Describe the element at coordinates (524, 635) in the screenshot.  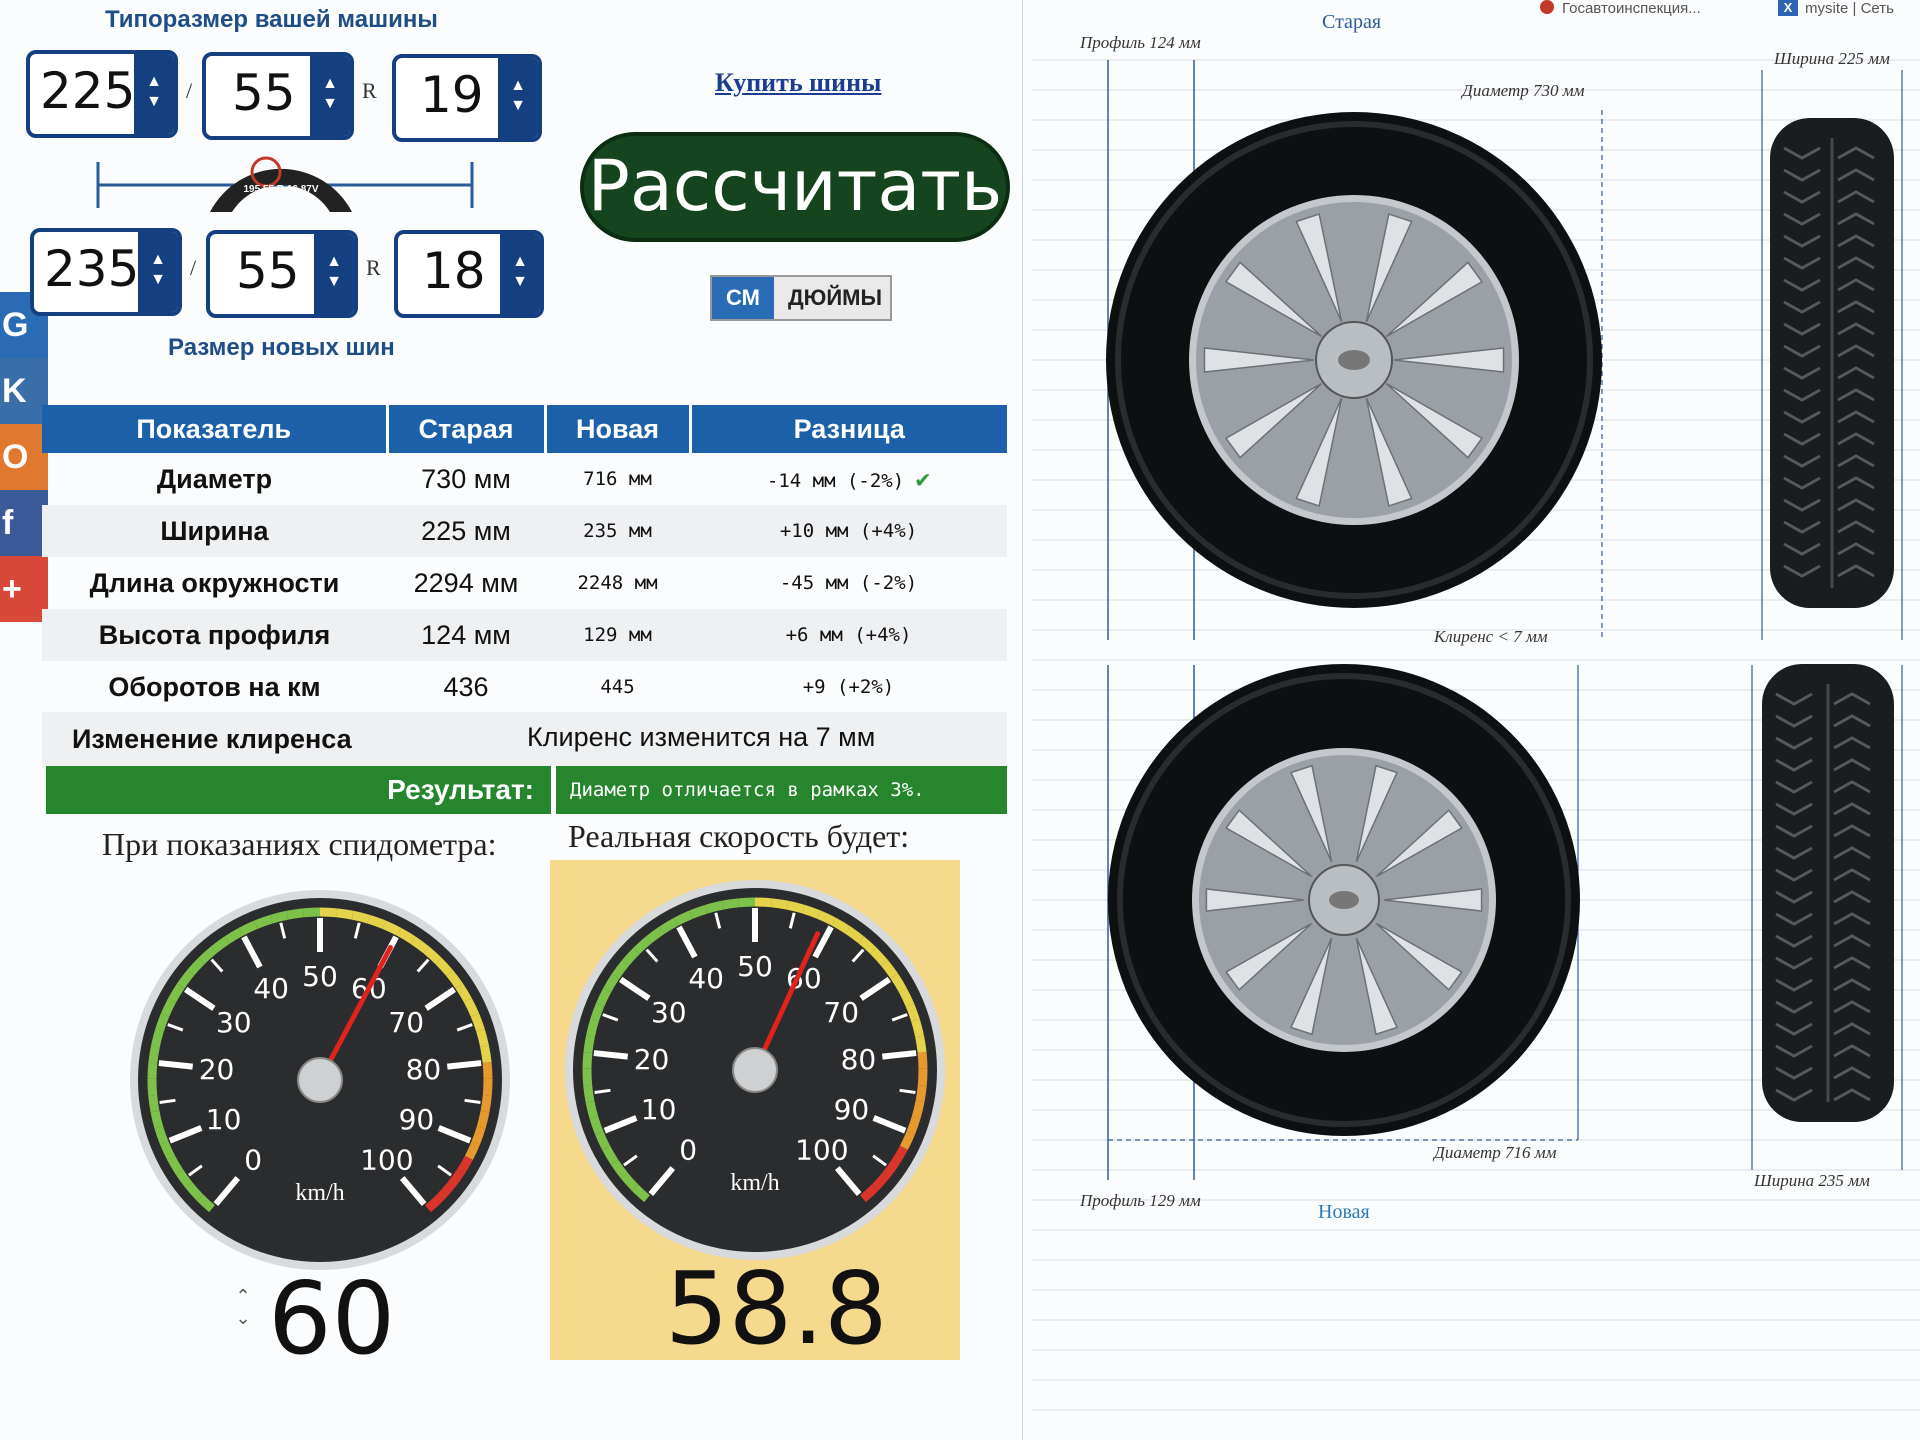
I see `table-row: Высота профиля 124 мм 129 мм +6 мм (+4%)` at that location.